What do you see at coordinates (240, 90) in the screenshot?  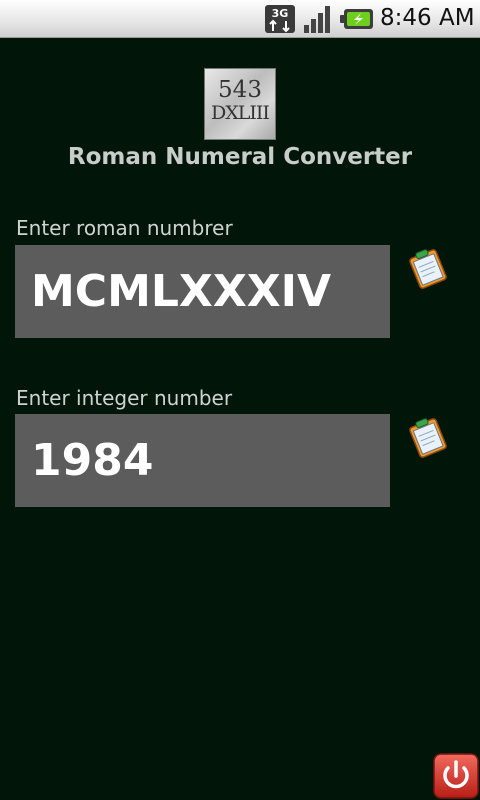 I see `logo-number: 543` at bounding box center [240, 90].